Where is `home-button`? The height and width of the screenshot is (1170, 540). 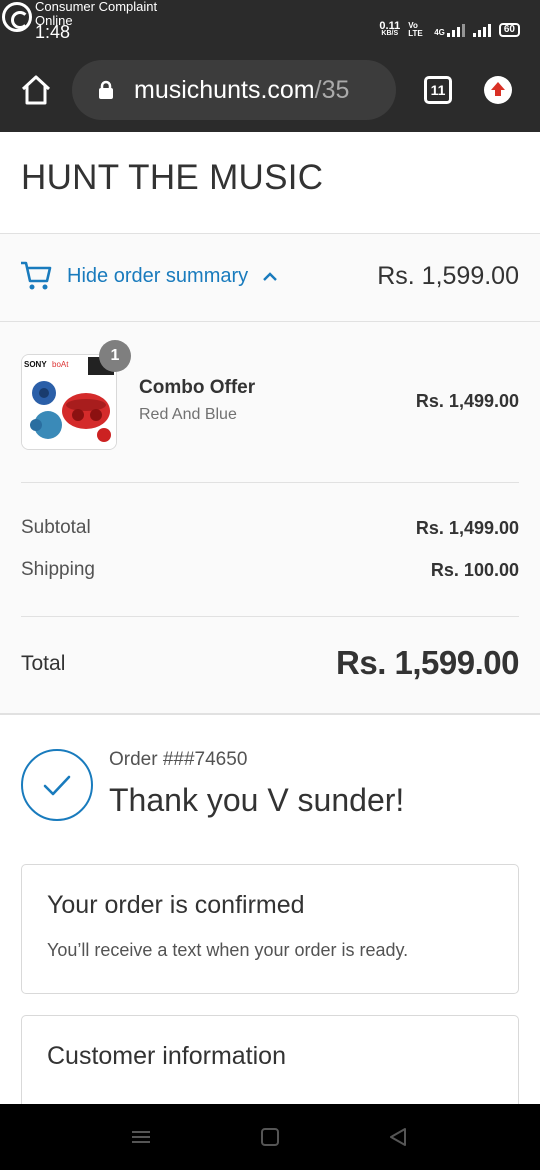 home-button is located at coordinates (36, 90).